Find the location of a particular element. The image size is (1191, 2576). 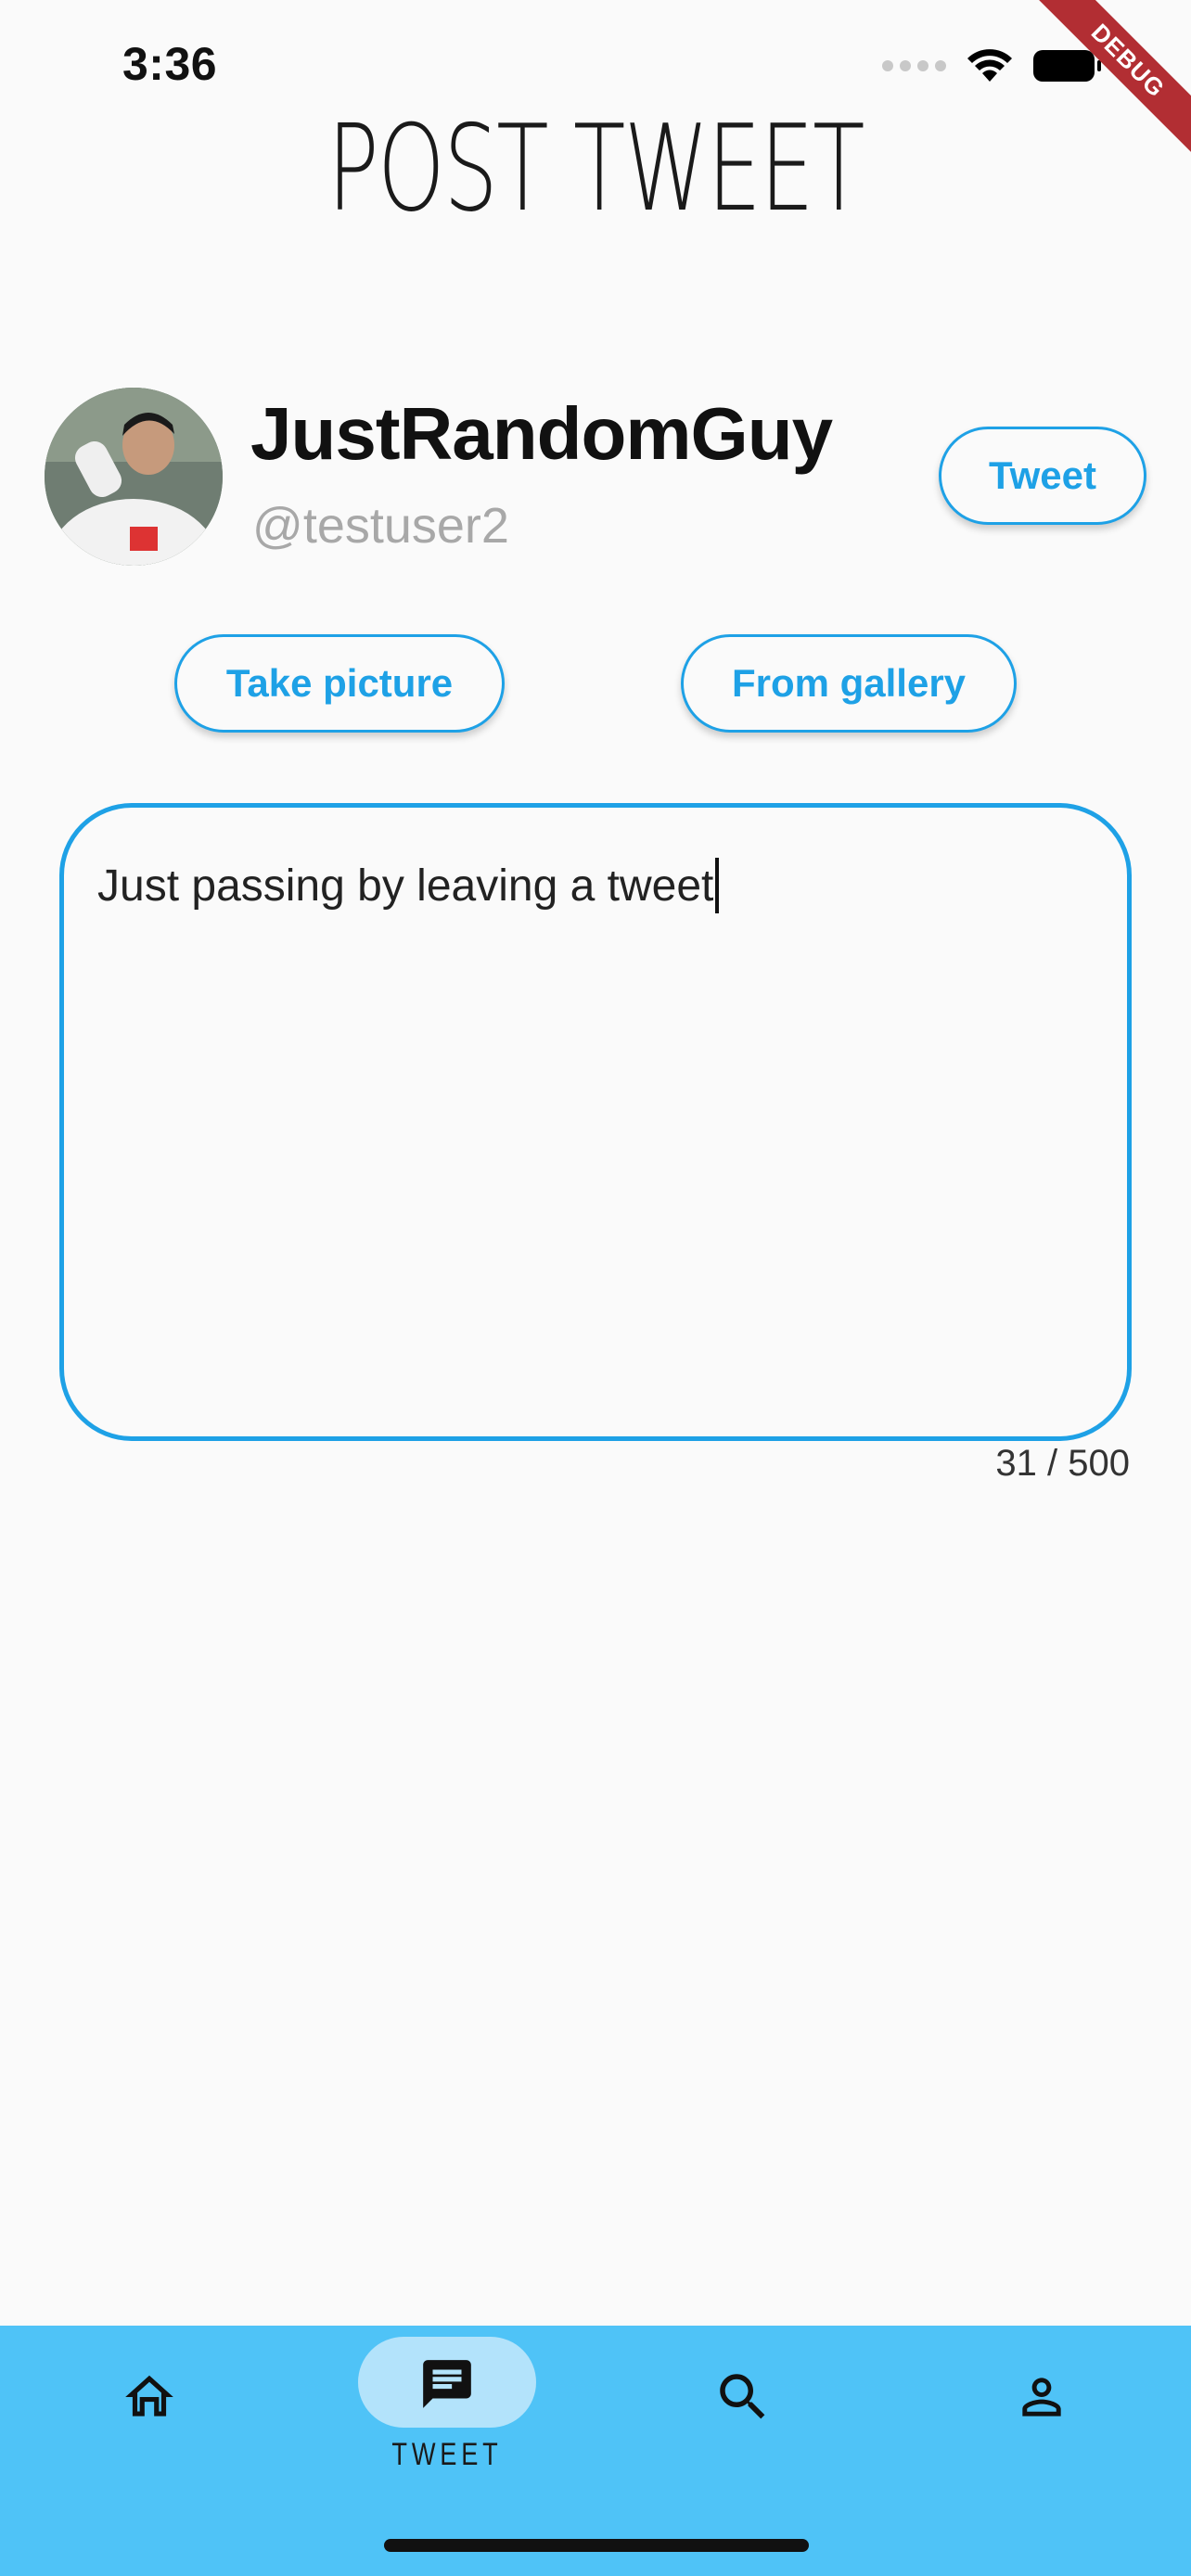

battery-icon is located at coordinates (1067, 66).